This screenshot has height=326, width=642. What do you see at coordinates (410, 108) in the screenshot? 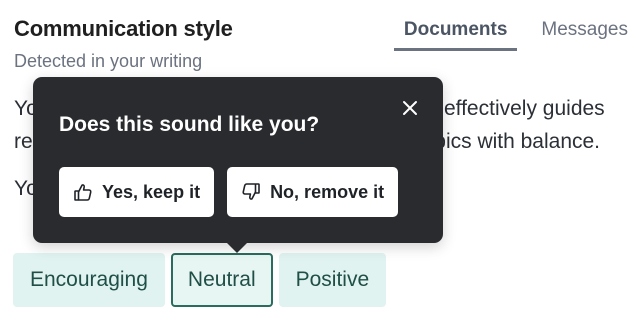
I see `close-icon` at bounding box center [410, 108].